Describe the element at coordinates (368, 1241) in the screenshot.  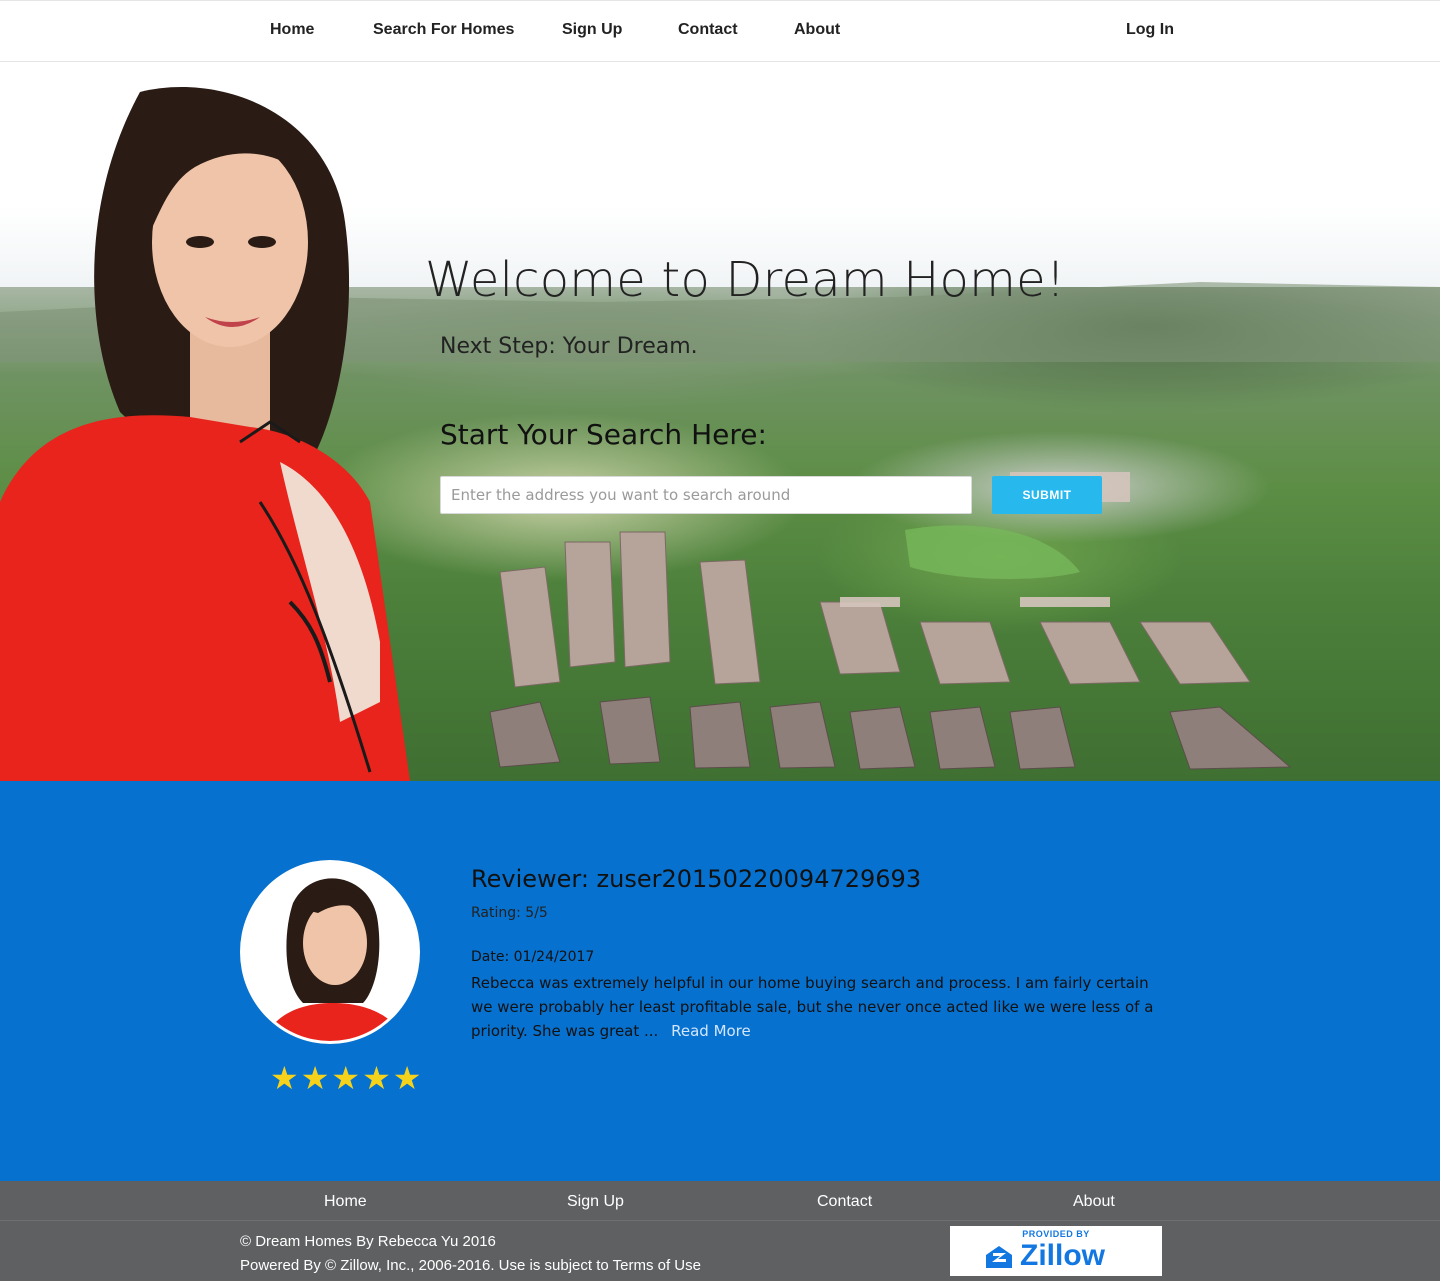
I see `footer-copyright: © Dream Homes By Rebecca Yu 2016` at that location.